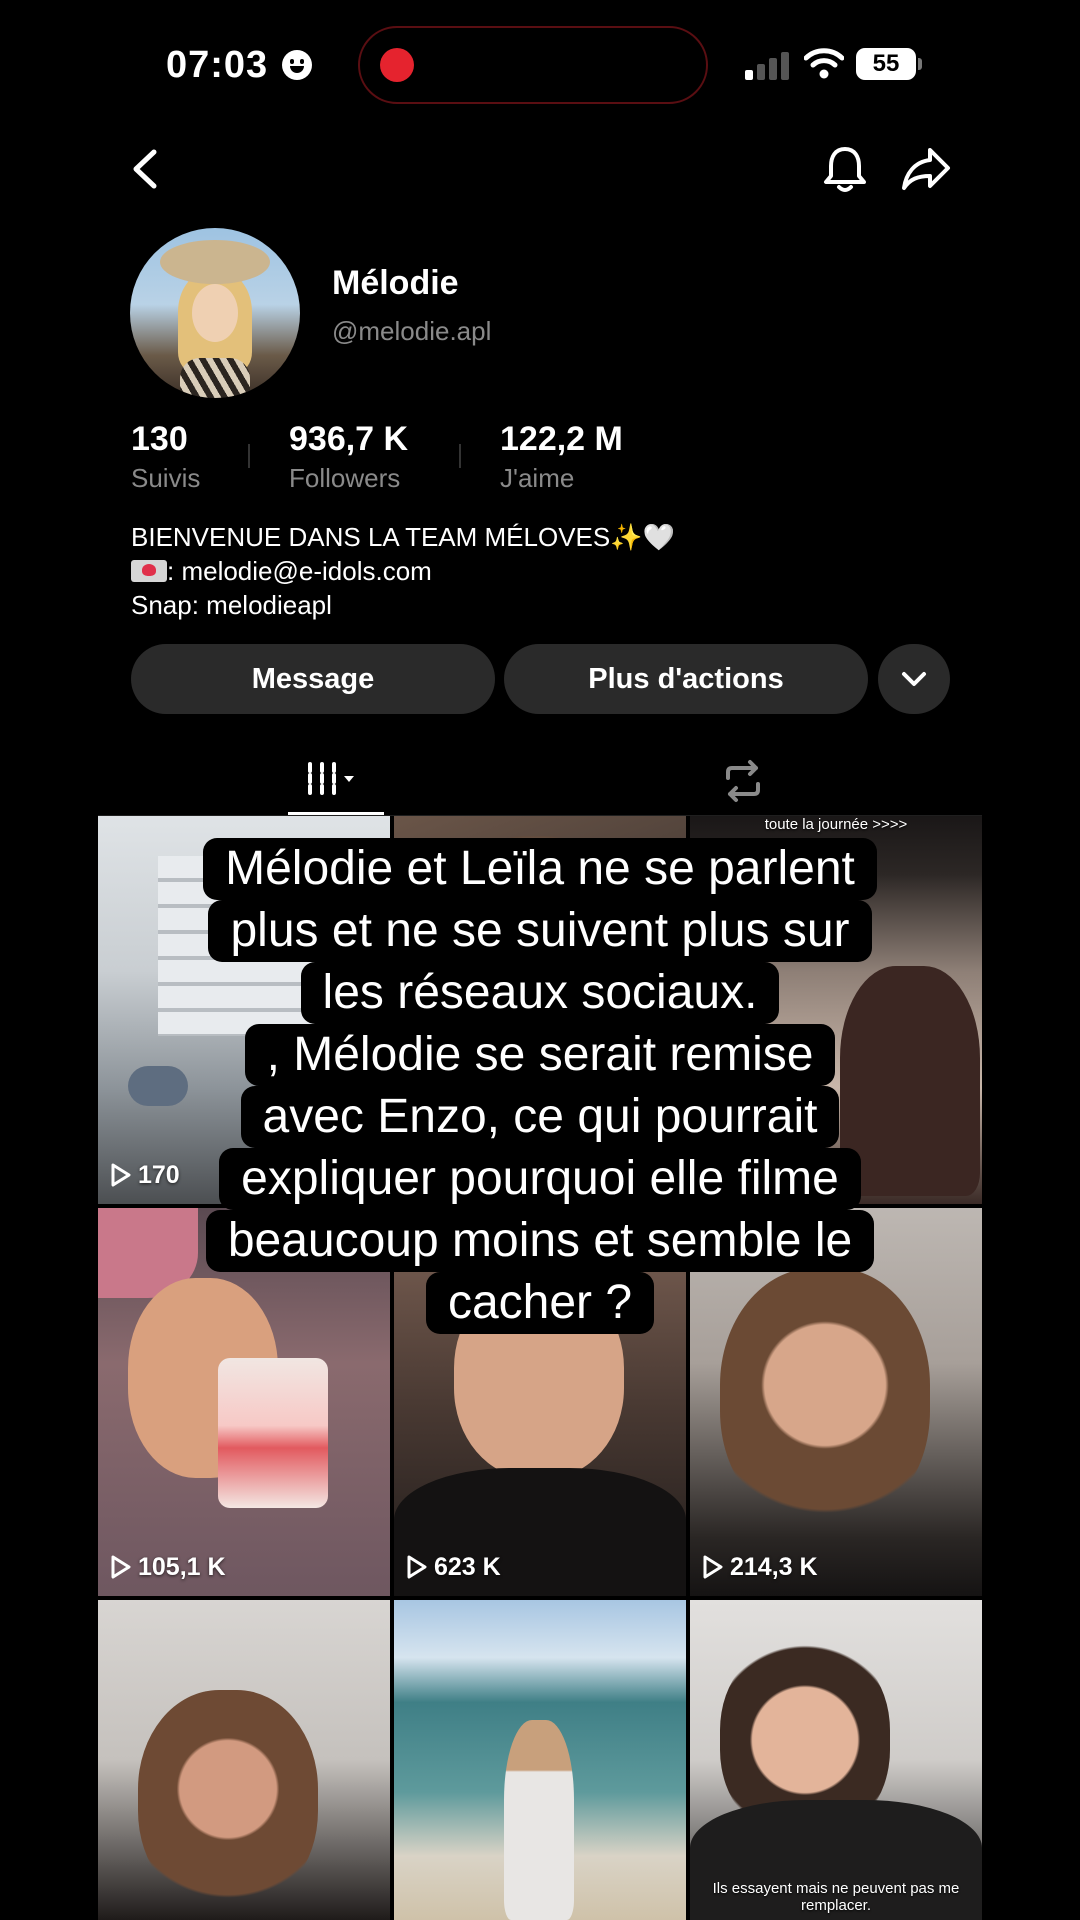 Image resolution: width=1080 pixels, height=1920 pixels. I want to click on share-icon, so click(926, 169).